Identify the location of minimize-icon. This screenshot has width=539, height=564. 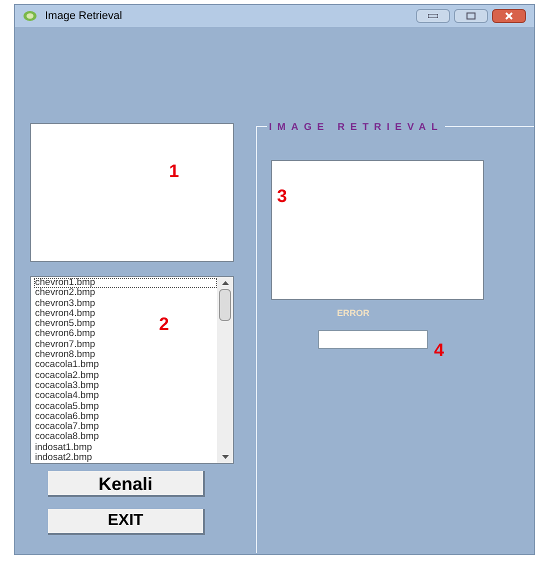
(433, 16).